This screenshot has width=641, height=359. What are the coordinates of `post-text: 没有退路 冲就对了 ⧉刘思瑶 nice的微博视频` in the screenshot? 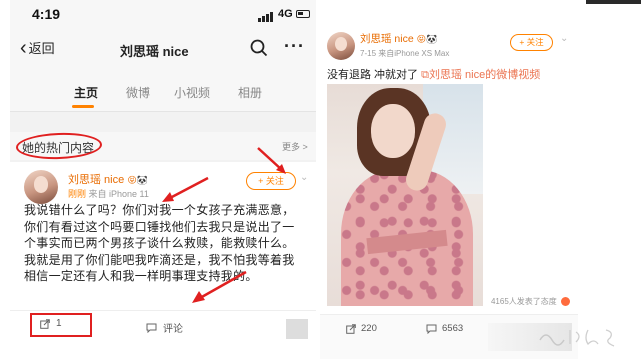 It's located at (452, 74).